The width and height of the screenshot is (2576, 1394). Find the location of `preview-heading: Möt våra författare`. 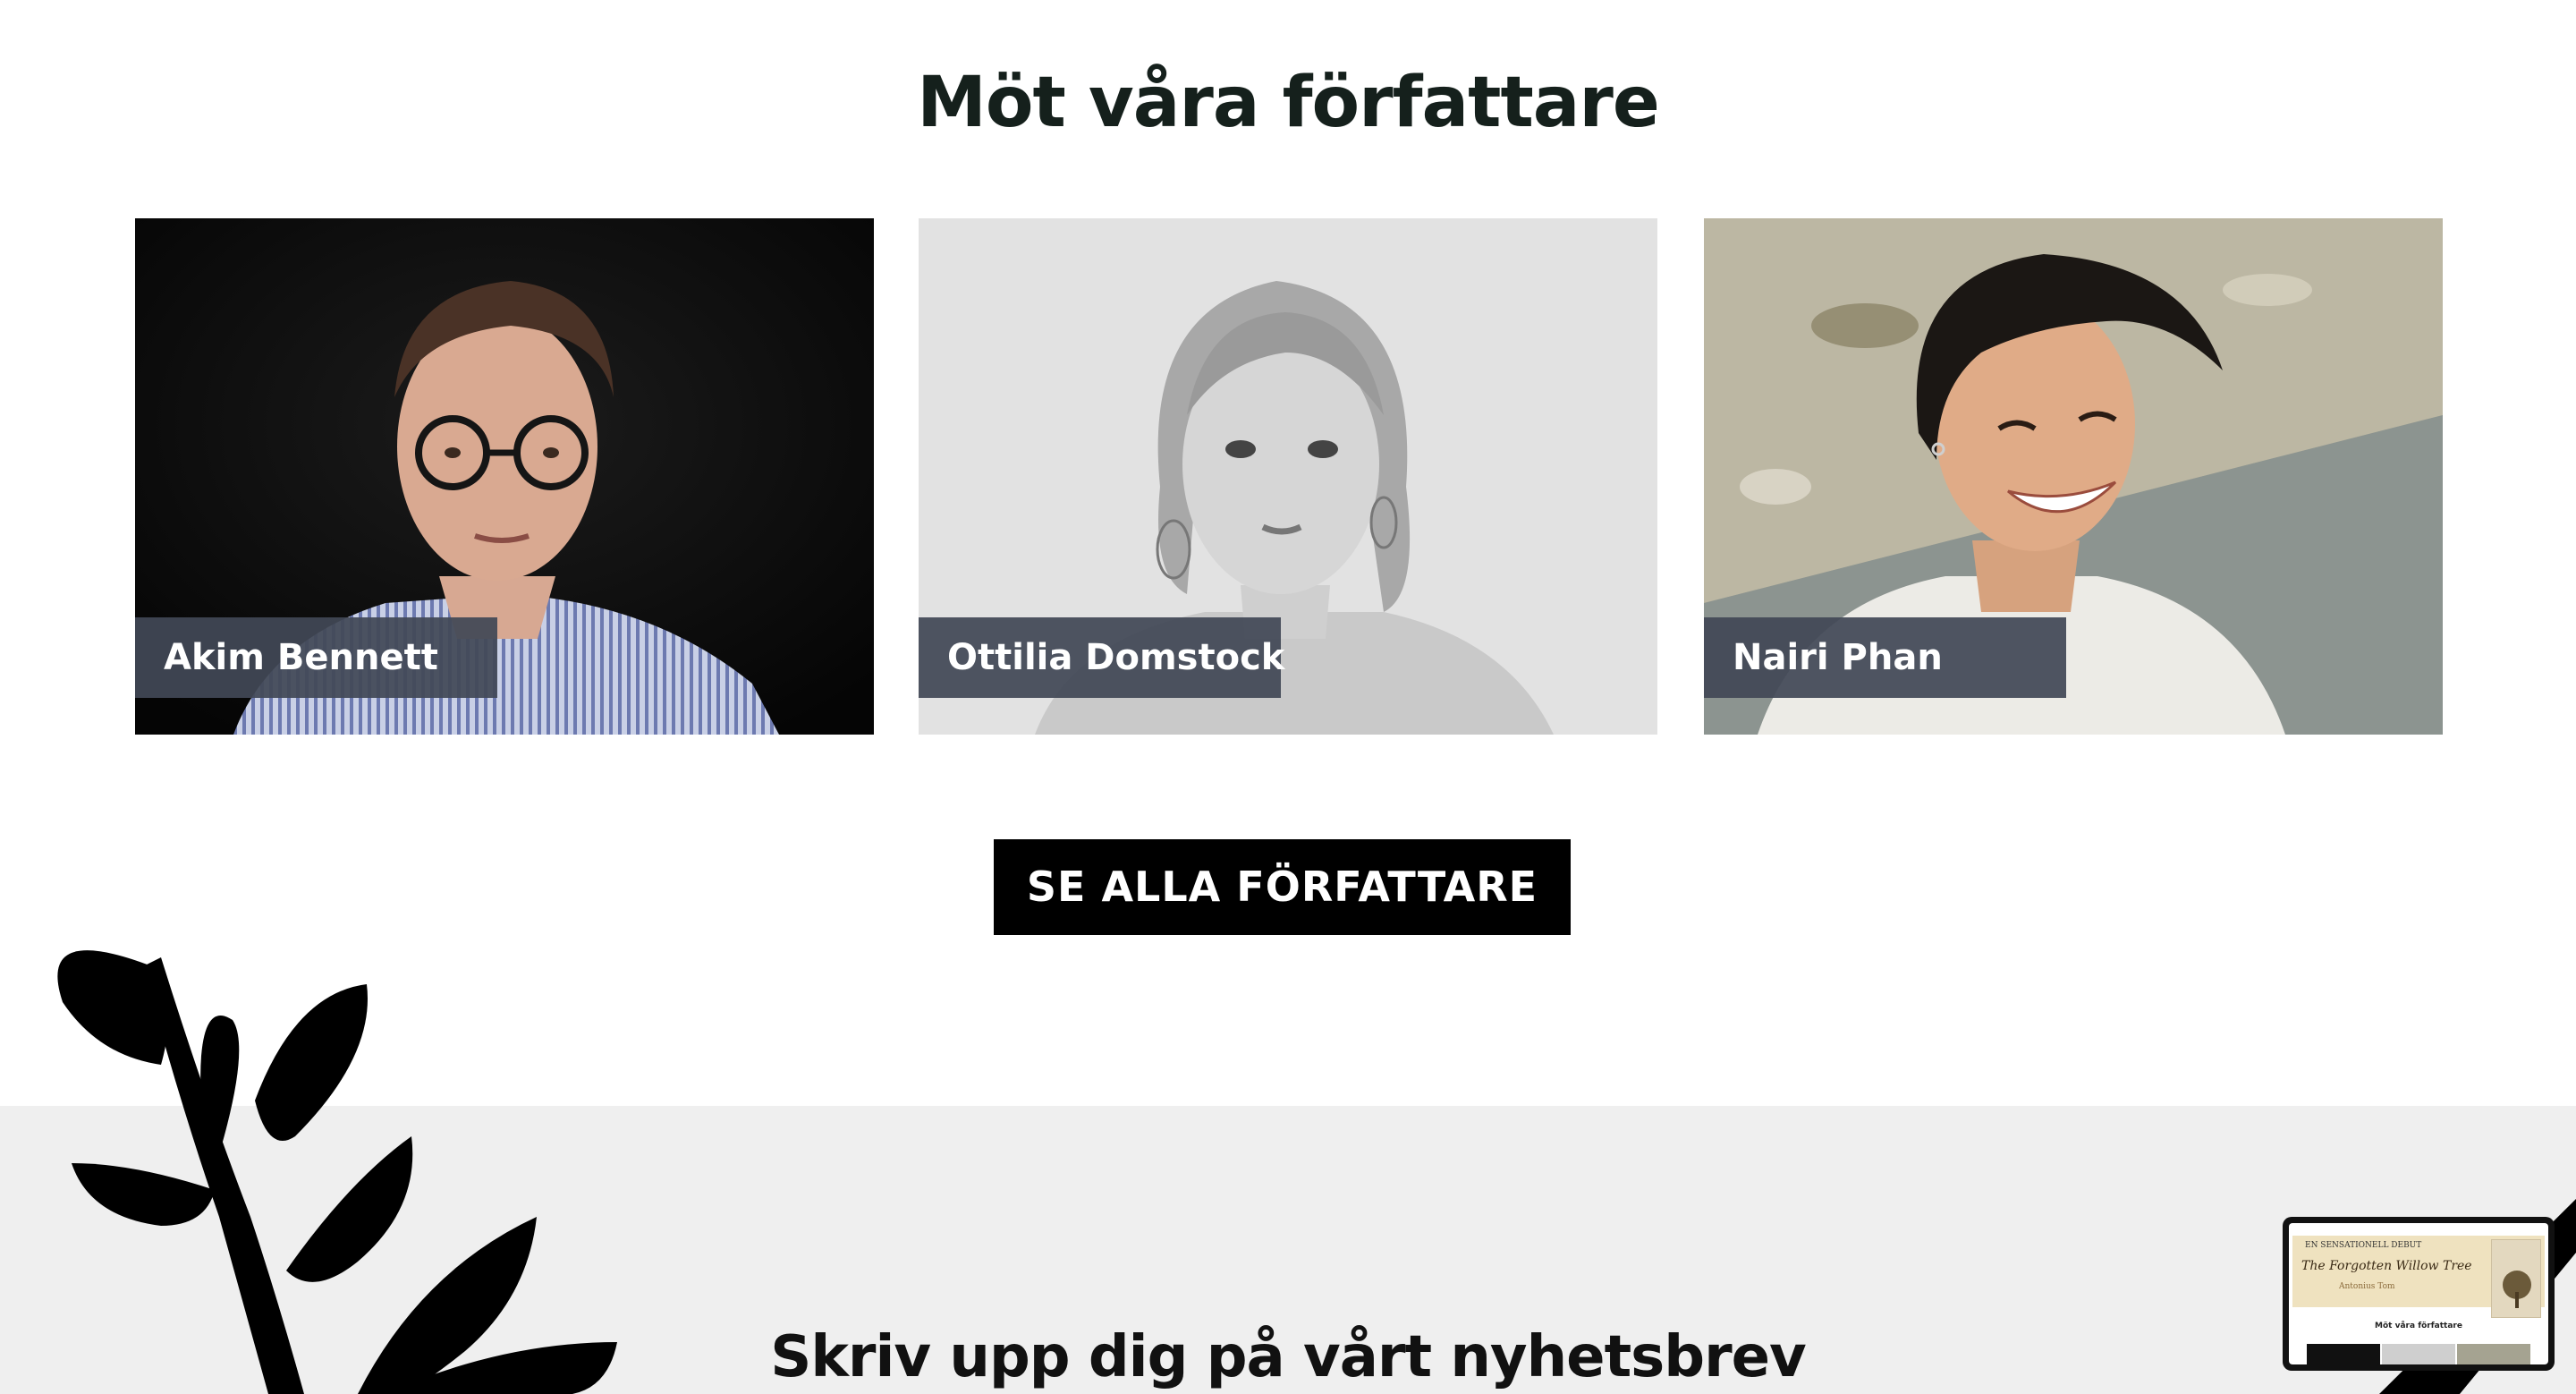

preview-heading: Möt våra författare is located at coordinates (2418, 1326).